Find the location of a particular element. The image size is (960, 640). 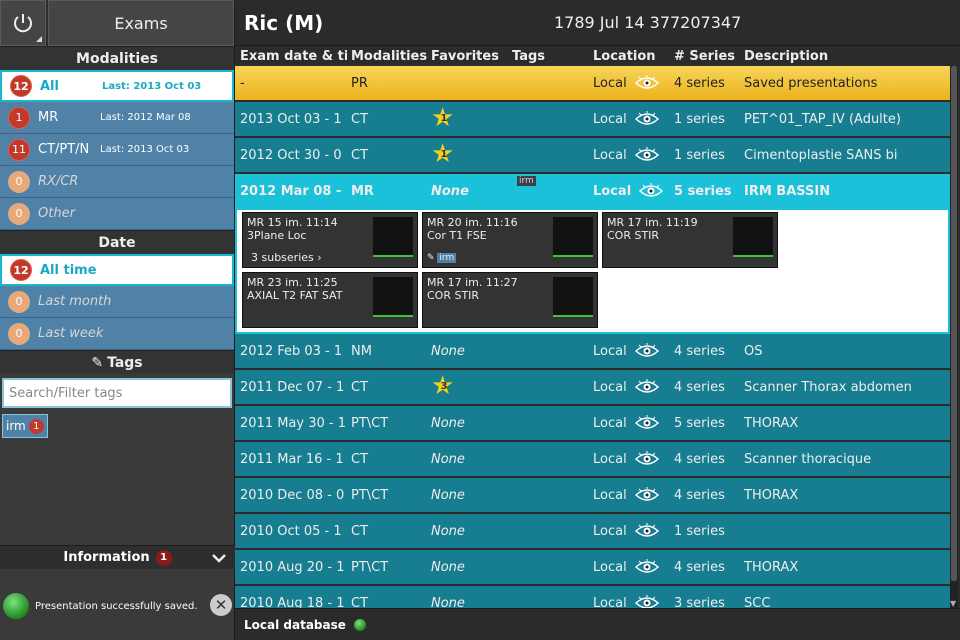

date-last-month: 0 Last month is located at coordinates (117, 302).